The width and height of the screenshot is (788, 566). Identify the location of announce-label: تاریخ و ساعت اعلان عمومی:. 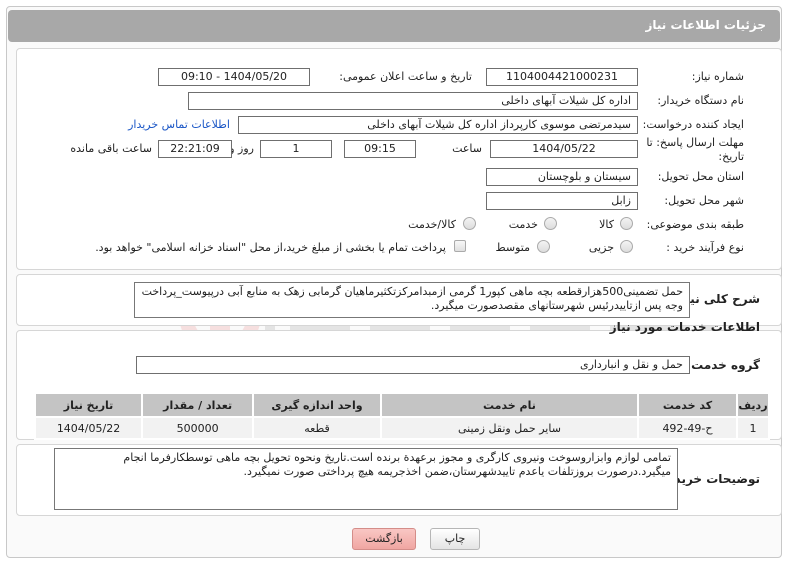
(405, 76).